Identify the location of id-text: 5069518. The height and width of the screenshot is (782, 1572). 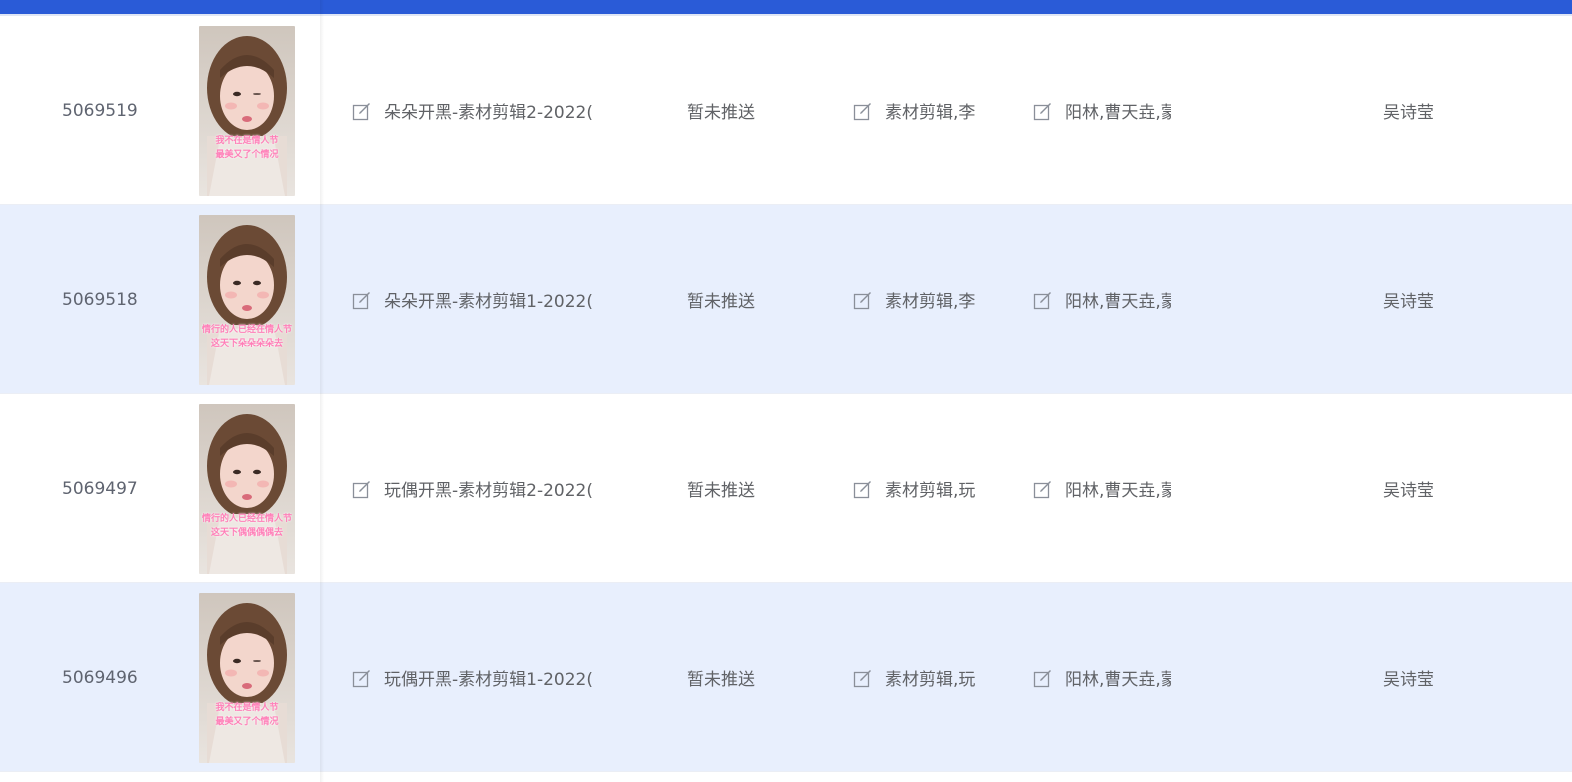
(100, 299).